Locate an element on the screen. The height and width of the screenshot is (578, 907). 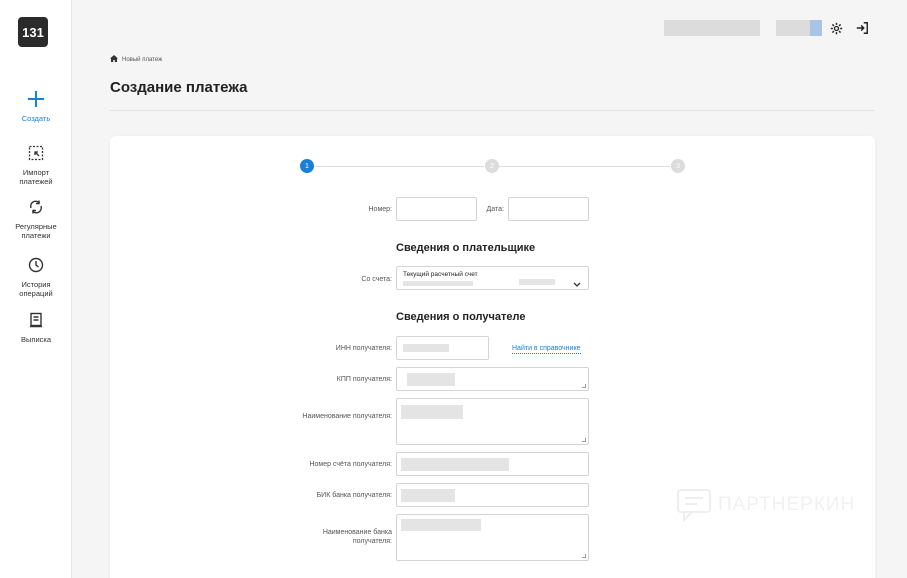
kpp-label: КПП получателя: is located at coordinates (364, 379).